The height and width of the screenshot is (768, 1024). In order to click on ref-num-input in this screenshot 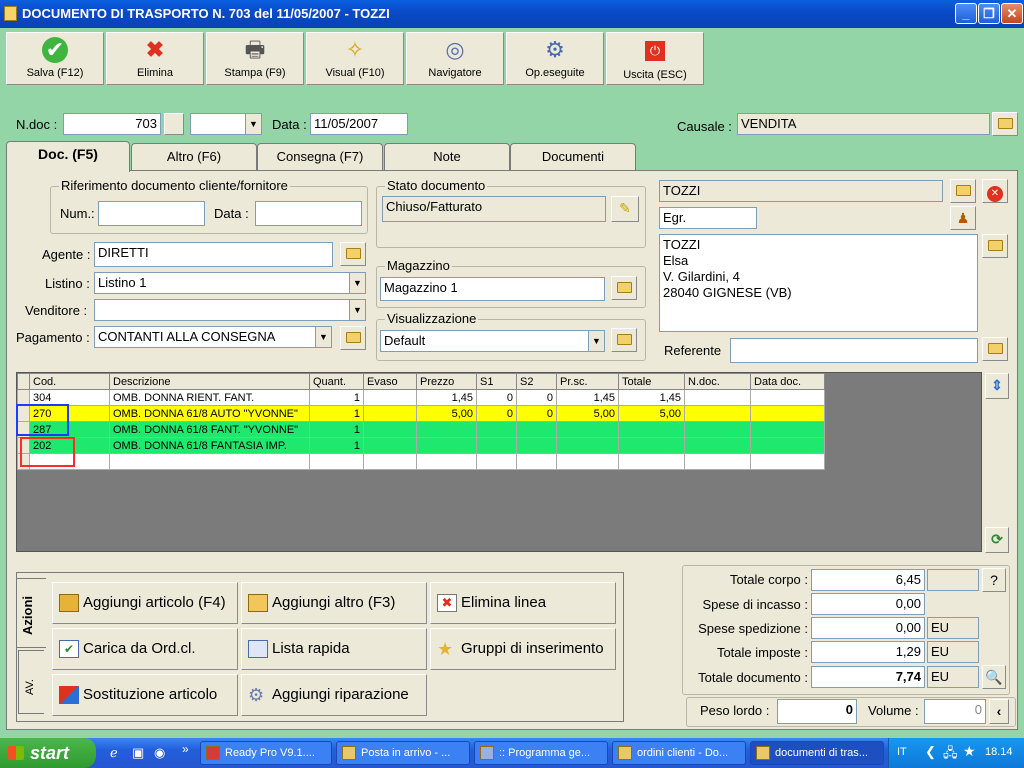, I will do `click(151, 213)`.